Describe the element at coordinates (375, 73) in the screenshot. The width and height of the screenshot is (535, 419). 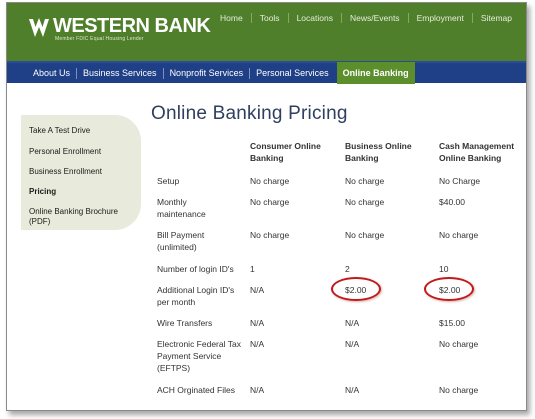
I see `nav-online-banking: Online Banking` at that location.